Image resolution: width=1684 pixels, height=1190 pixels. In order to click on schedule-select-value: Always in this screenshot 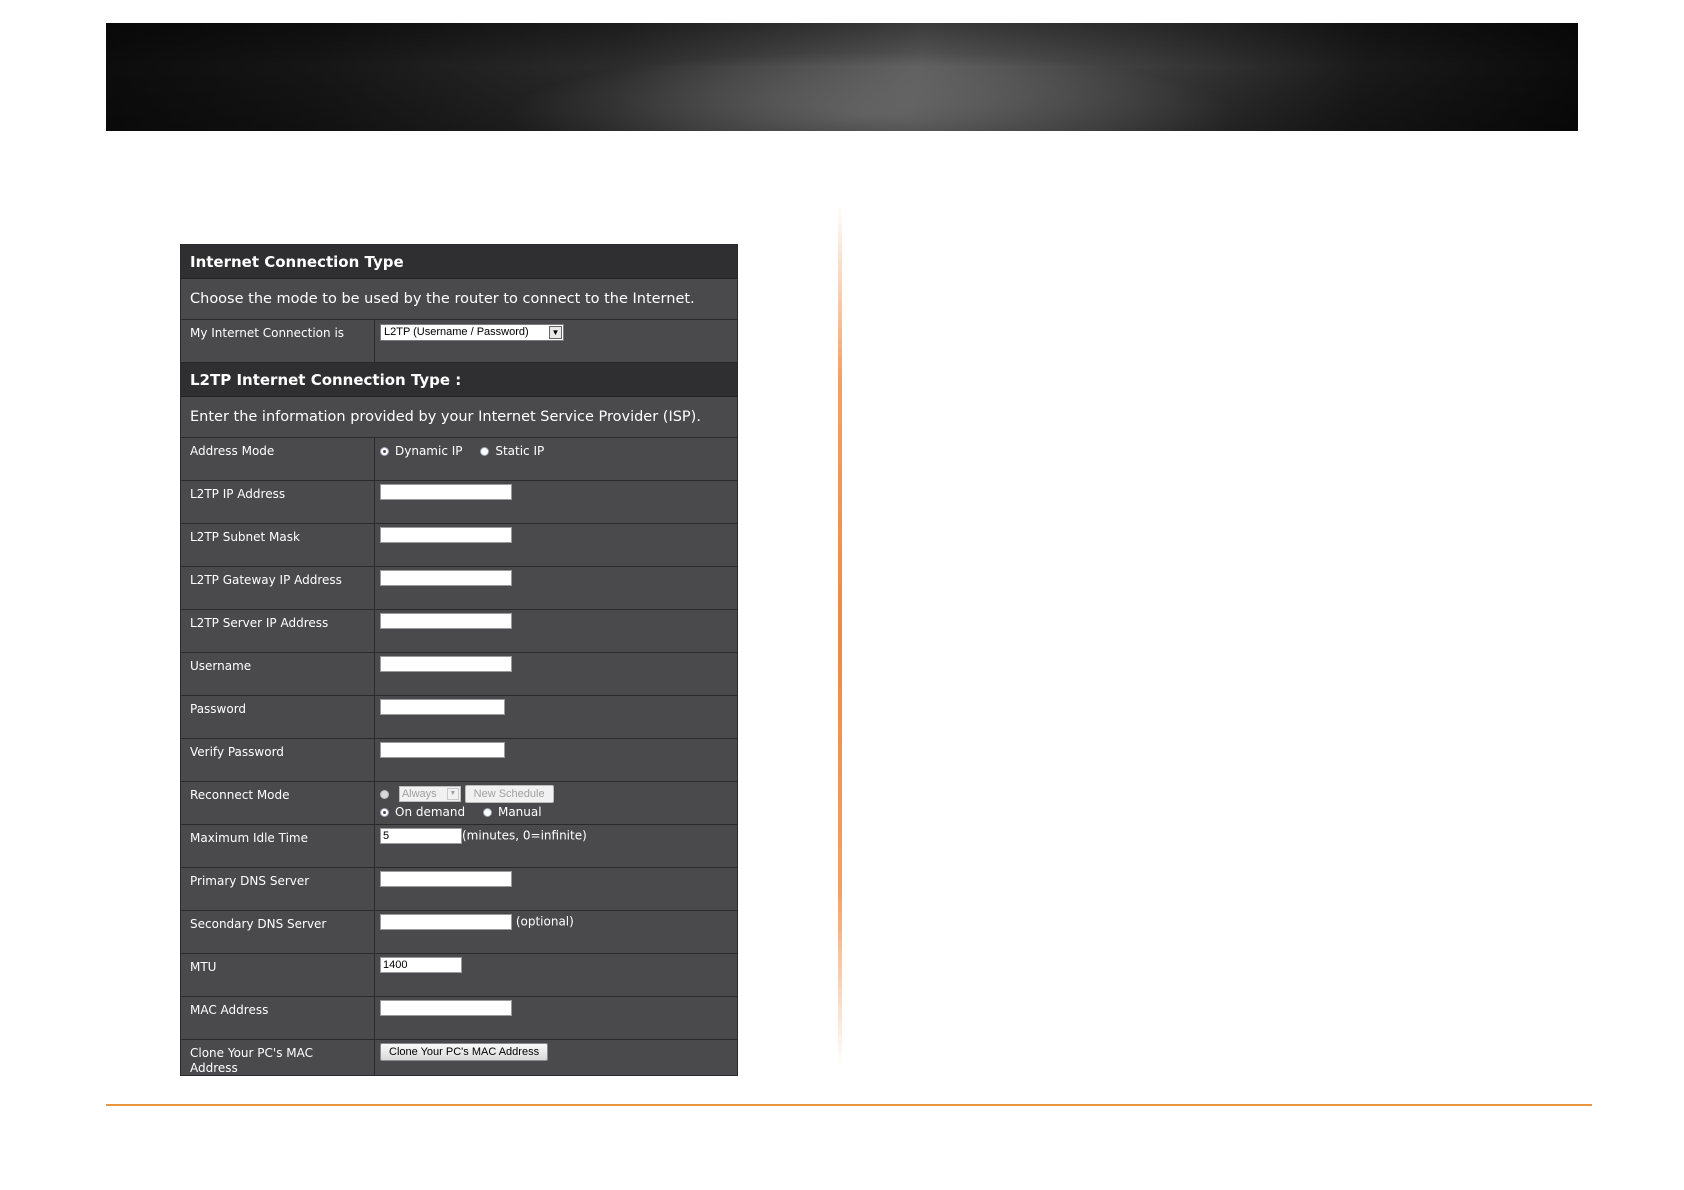, I will do `click(419, 794)`.